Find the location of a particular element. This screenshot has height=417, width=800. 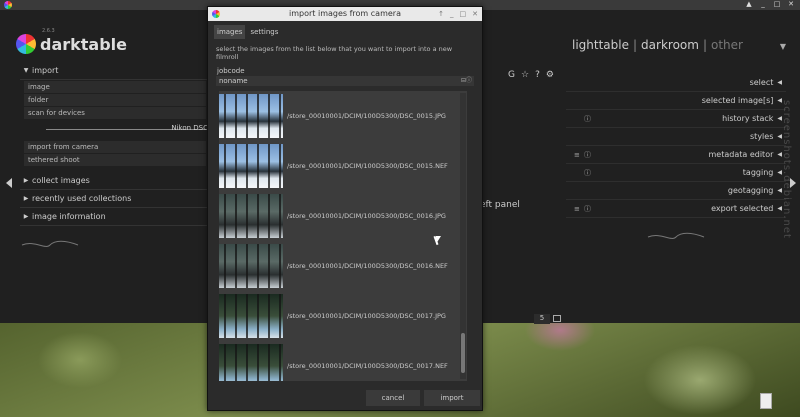

star-icon: ☆ is located at coordinates (525, 75).